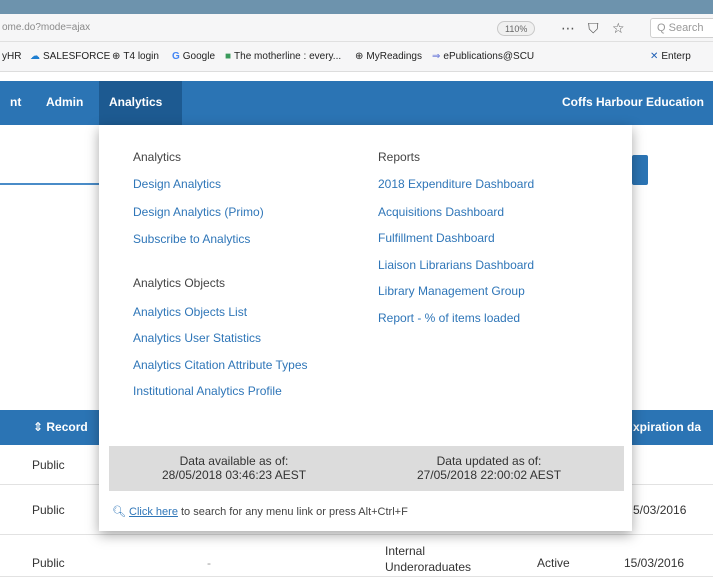 The width and height of the screenshot is (713, 577). Describe the element at coordinates (593, 28) in the screenshot. I see `pocket-icon: ⛉` at that location.